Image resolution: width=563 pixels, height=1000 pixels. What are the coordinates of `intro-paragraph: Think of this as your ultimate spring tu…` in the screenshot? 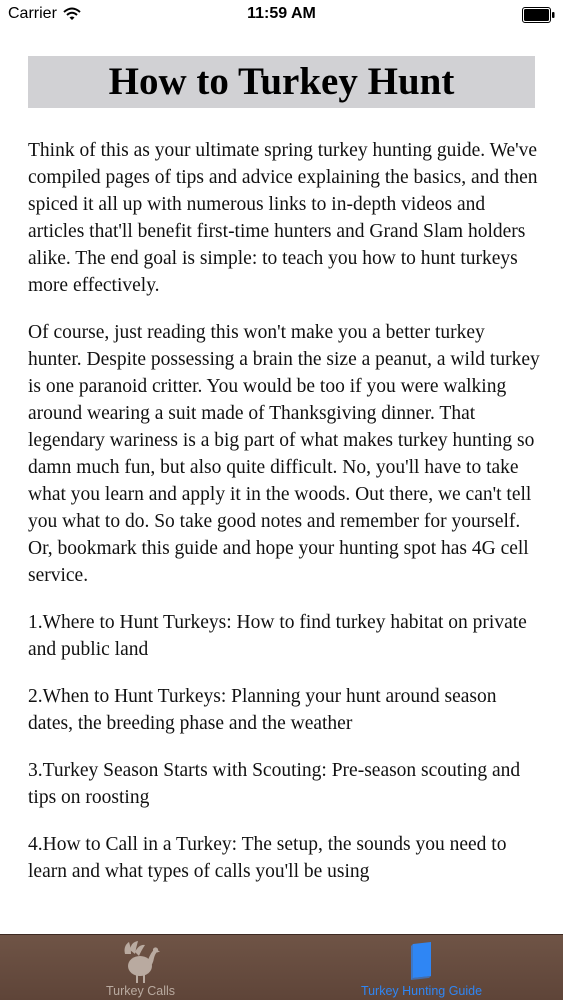 It's located at (283, 218).